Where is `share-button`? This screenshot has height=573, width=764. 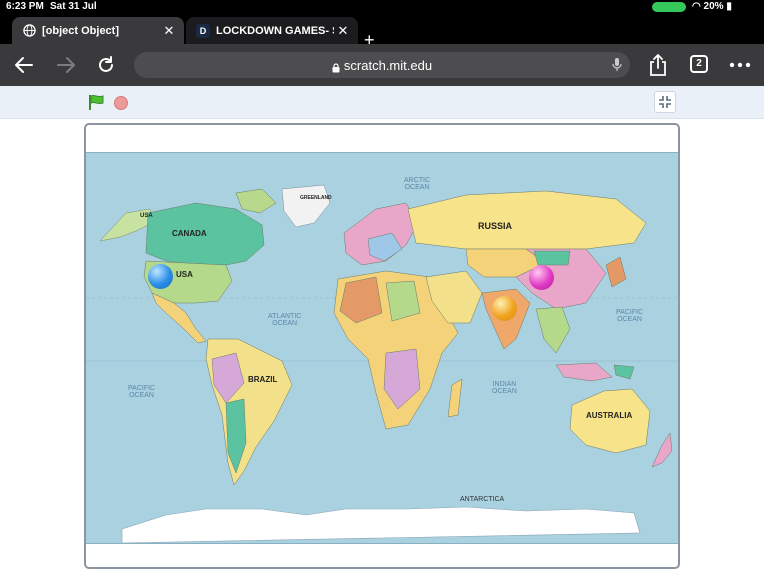
share-button is located at coordinates (658, 65).